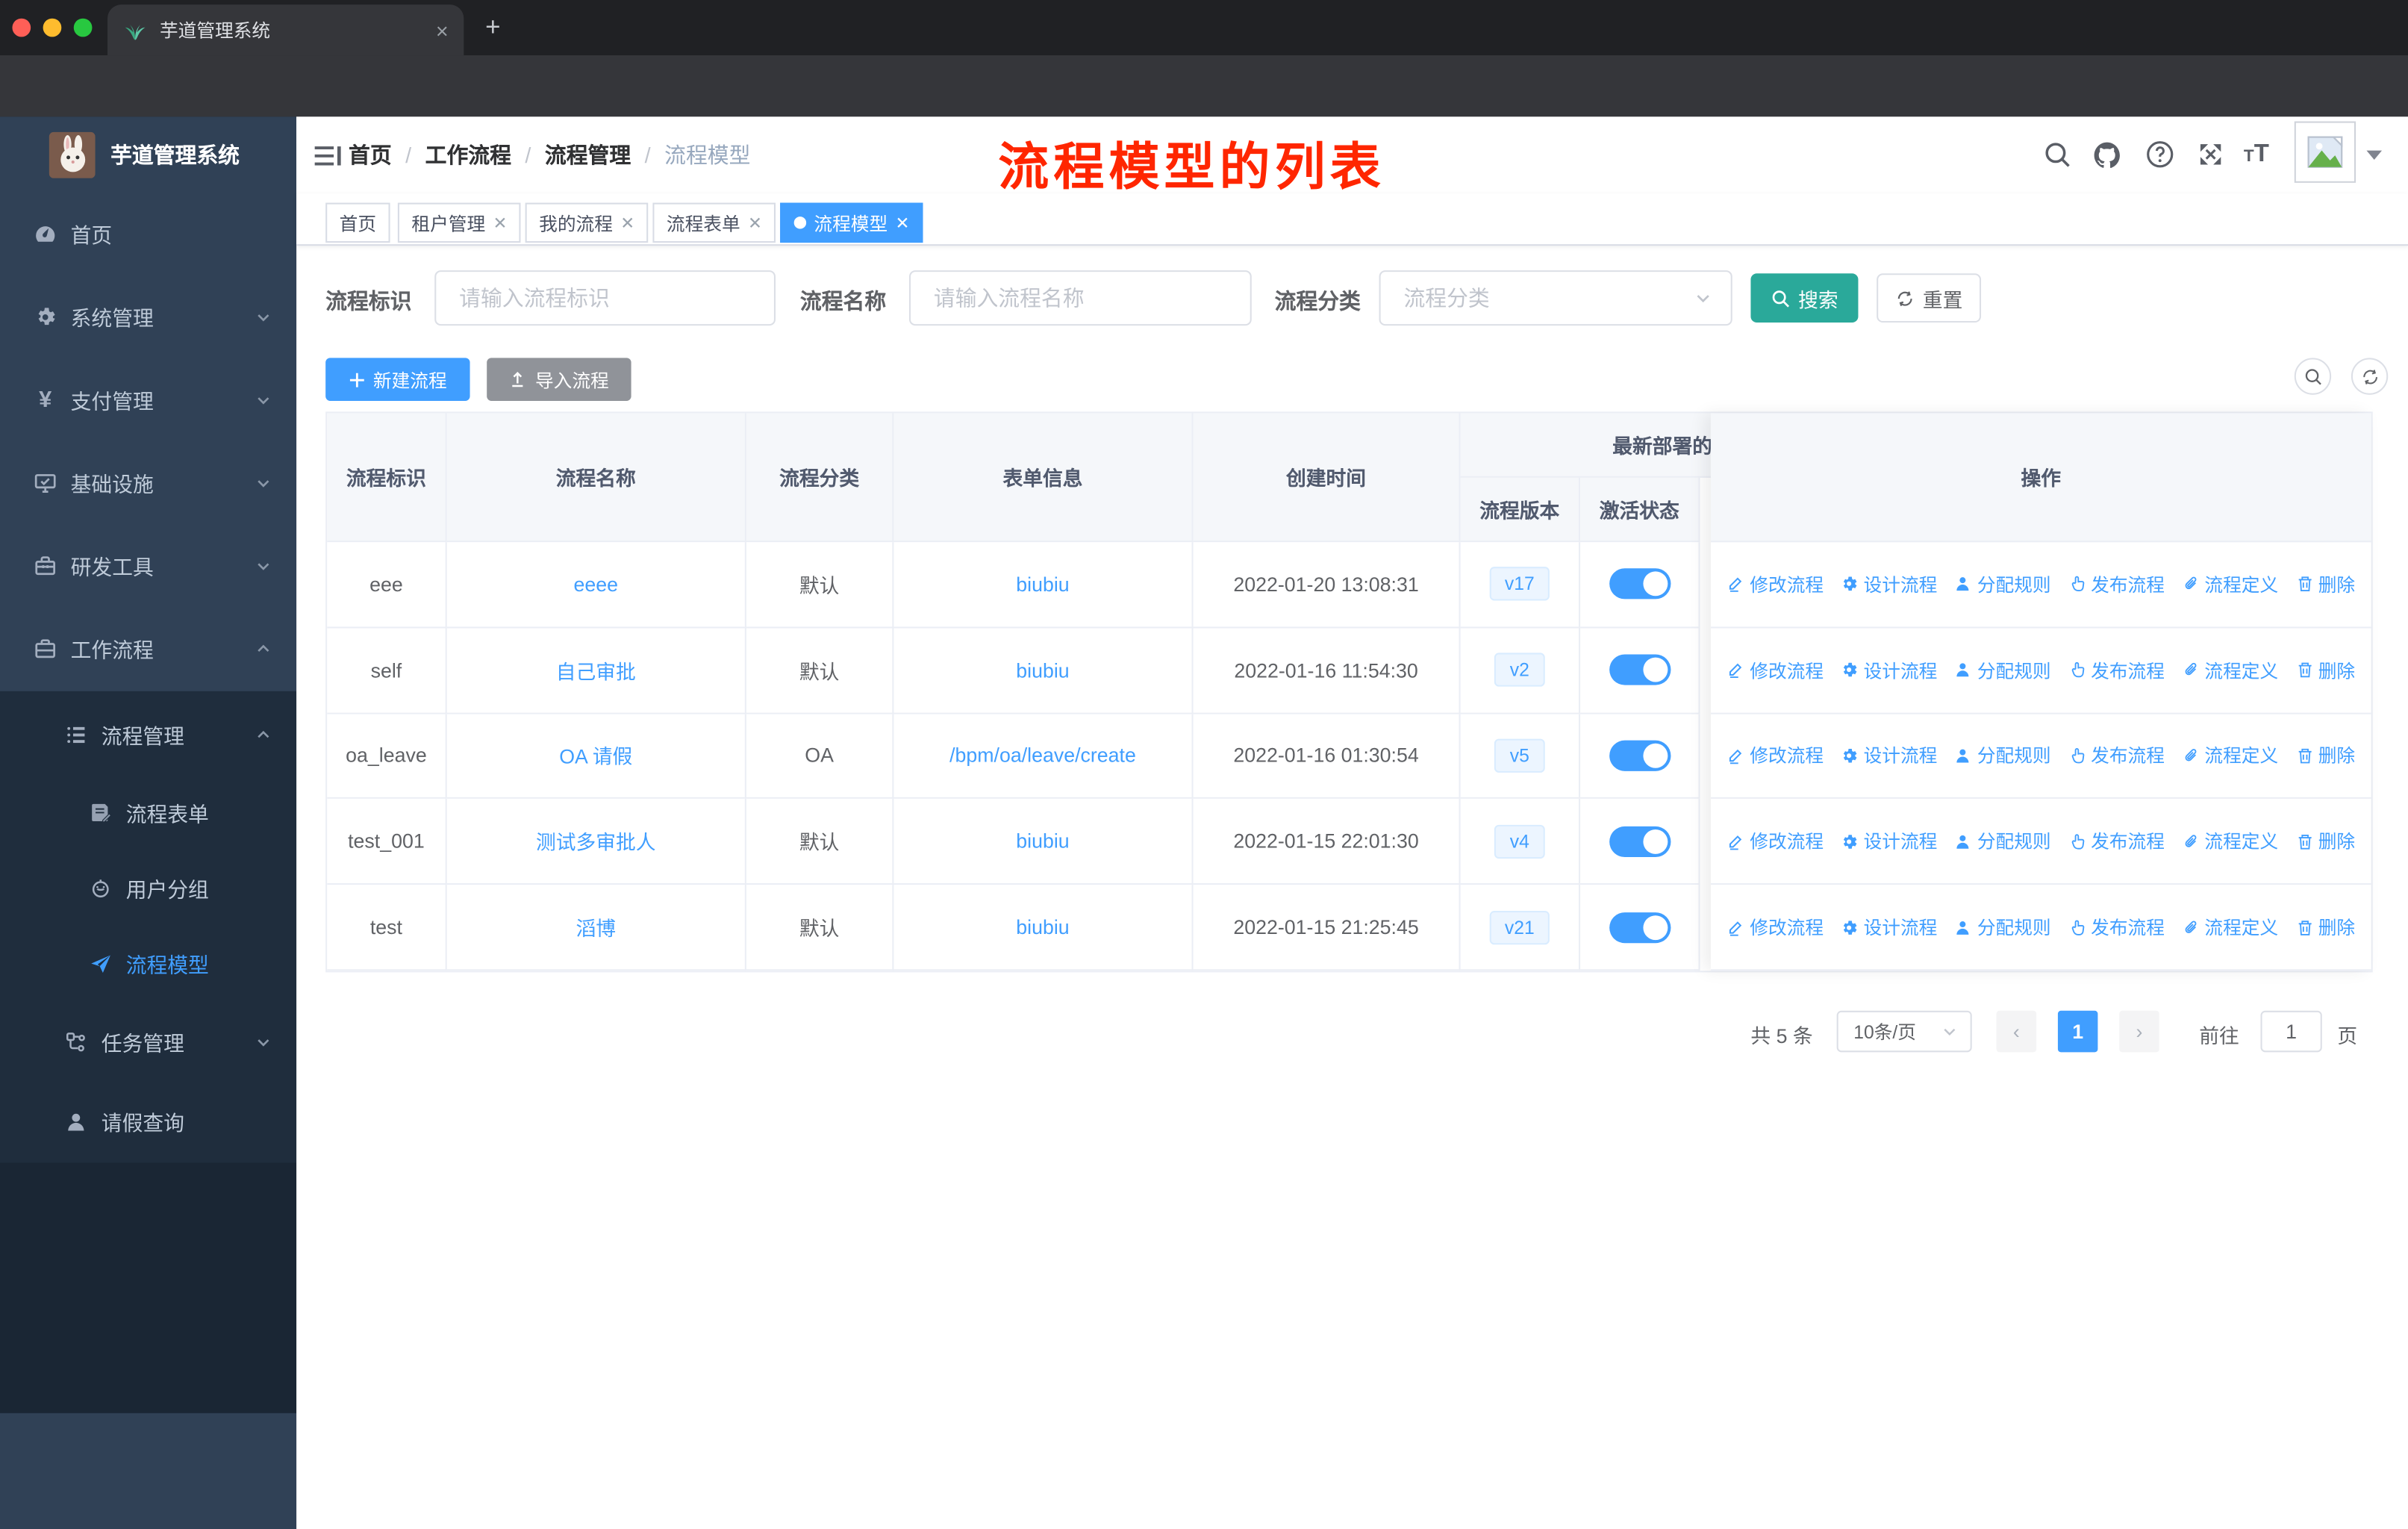  What do you see at coordinates (1519, 585) in the screenshot?
I see `version-badge: v17` at bounding box center [1519, 585].